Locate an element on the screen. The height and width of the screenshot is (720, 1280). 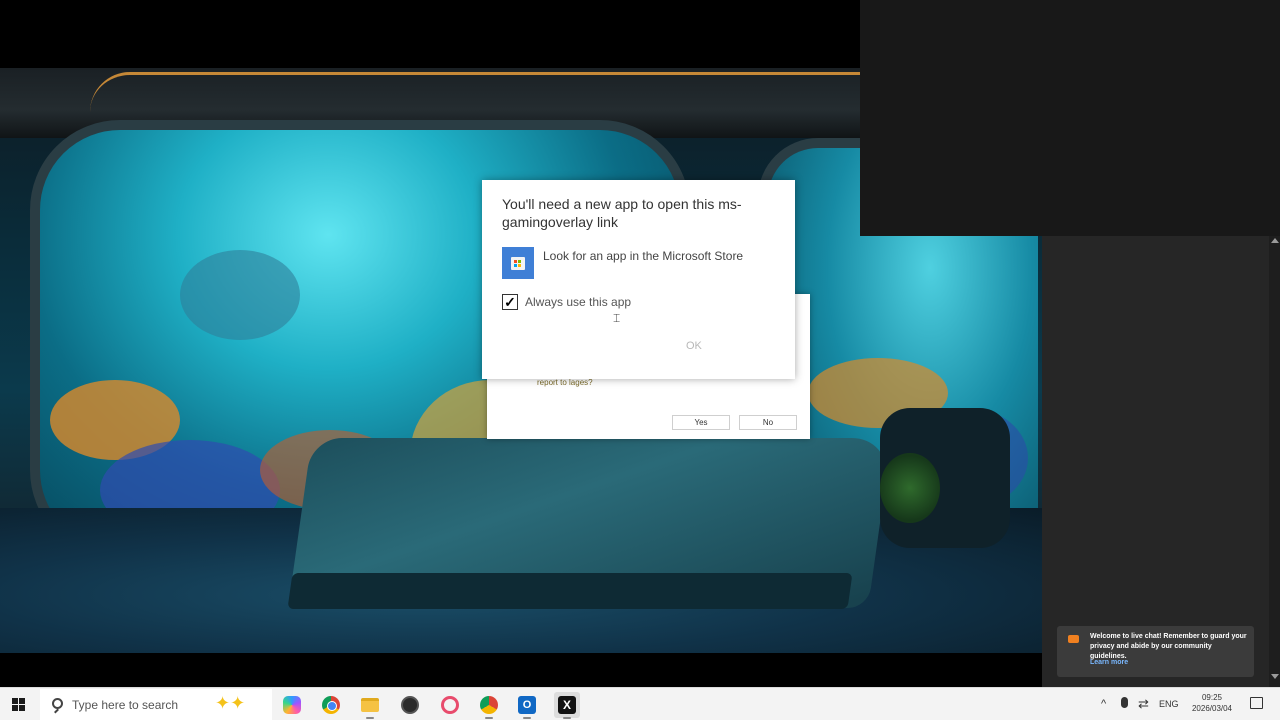
scroll-down-arrow-icon is located at coordinates (1275, 676).